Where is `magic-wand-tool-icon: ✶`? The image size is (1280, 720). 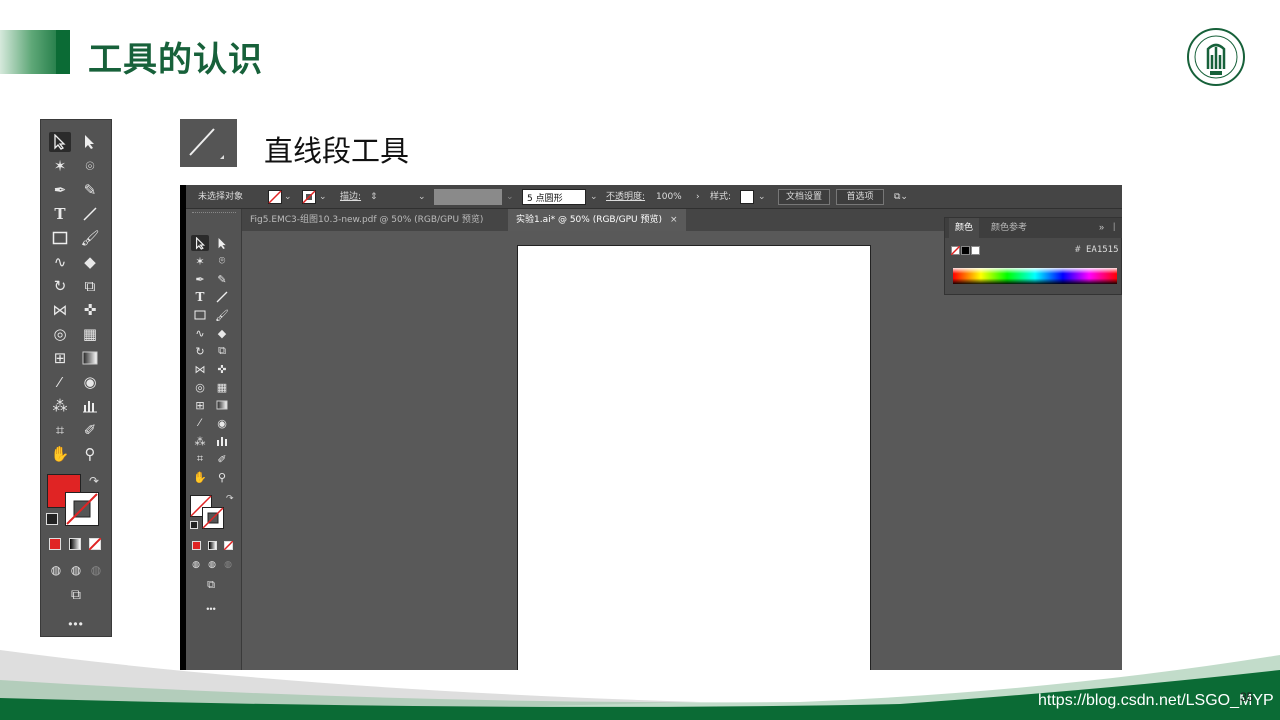
magic-wand-tool-icon: ✶ is located at coordinates (60, 166).